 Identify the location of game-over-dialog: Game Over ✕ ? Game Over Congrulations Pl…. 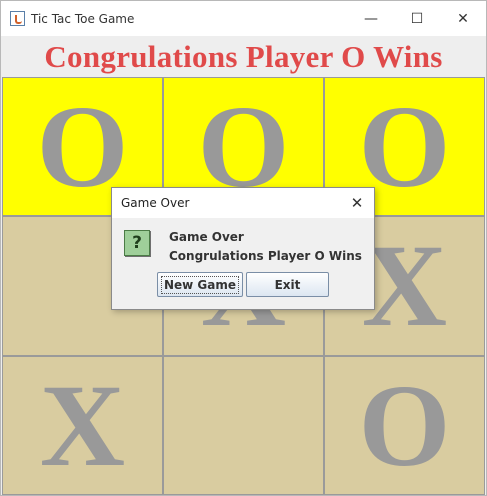
(243, 248).